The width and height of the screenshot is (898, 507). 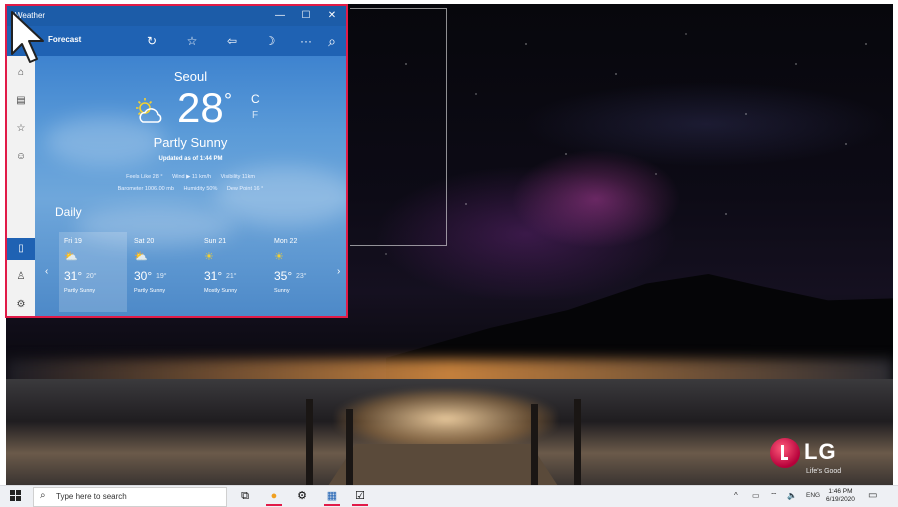 What do you see at coordinates (306, 41) in the screenshot?
I see `more-icon: ···` at bounding box center [306, 41].